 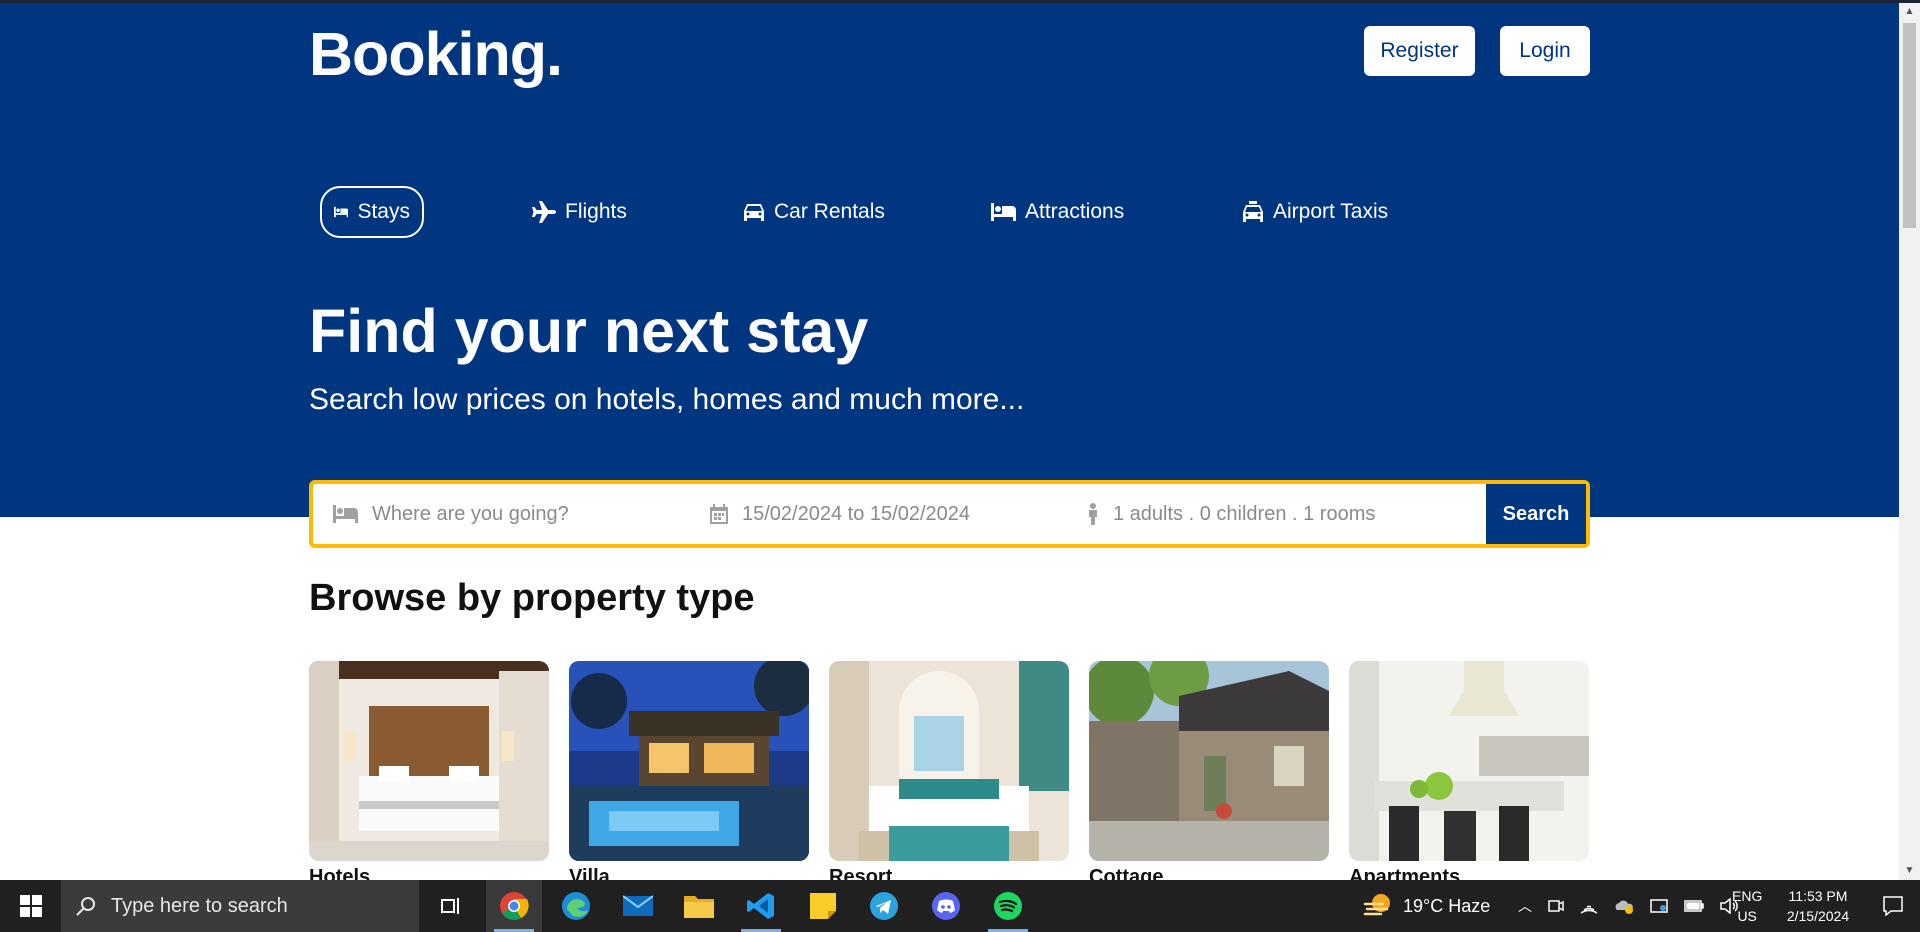 I want to click on nav-car-rentals: Car Rentals, so click(x=814, y=212).